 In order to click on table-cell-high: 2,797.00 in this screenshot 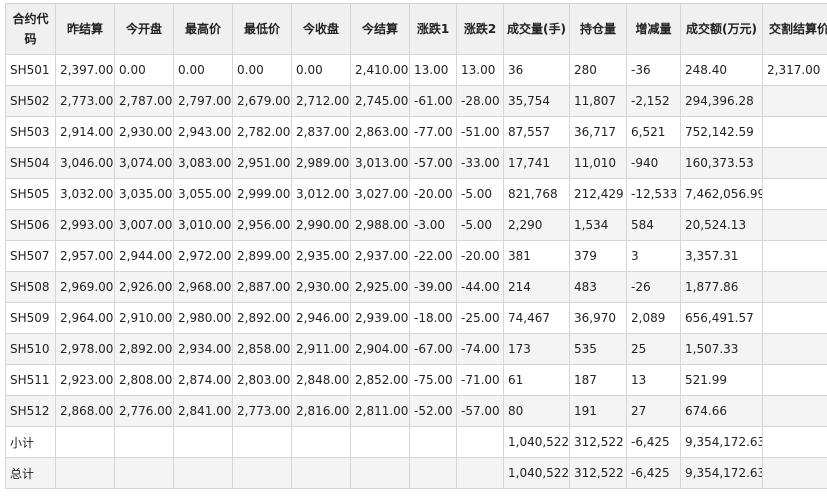, I will do `click(203, 101)`.